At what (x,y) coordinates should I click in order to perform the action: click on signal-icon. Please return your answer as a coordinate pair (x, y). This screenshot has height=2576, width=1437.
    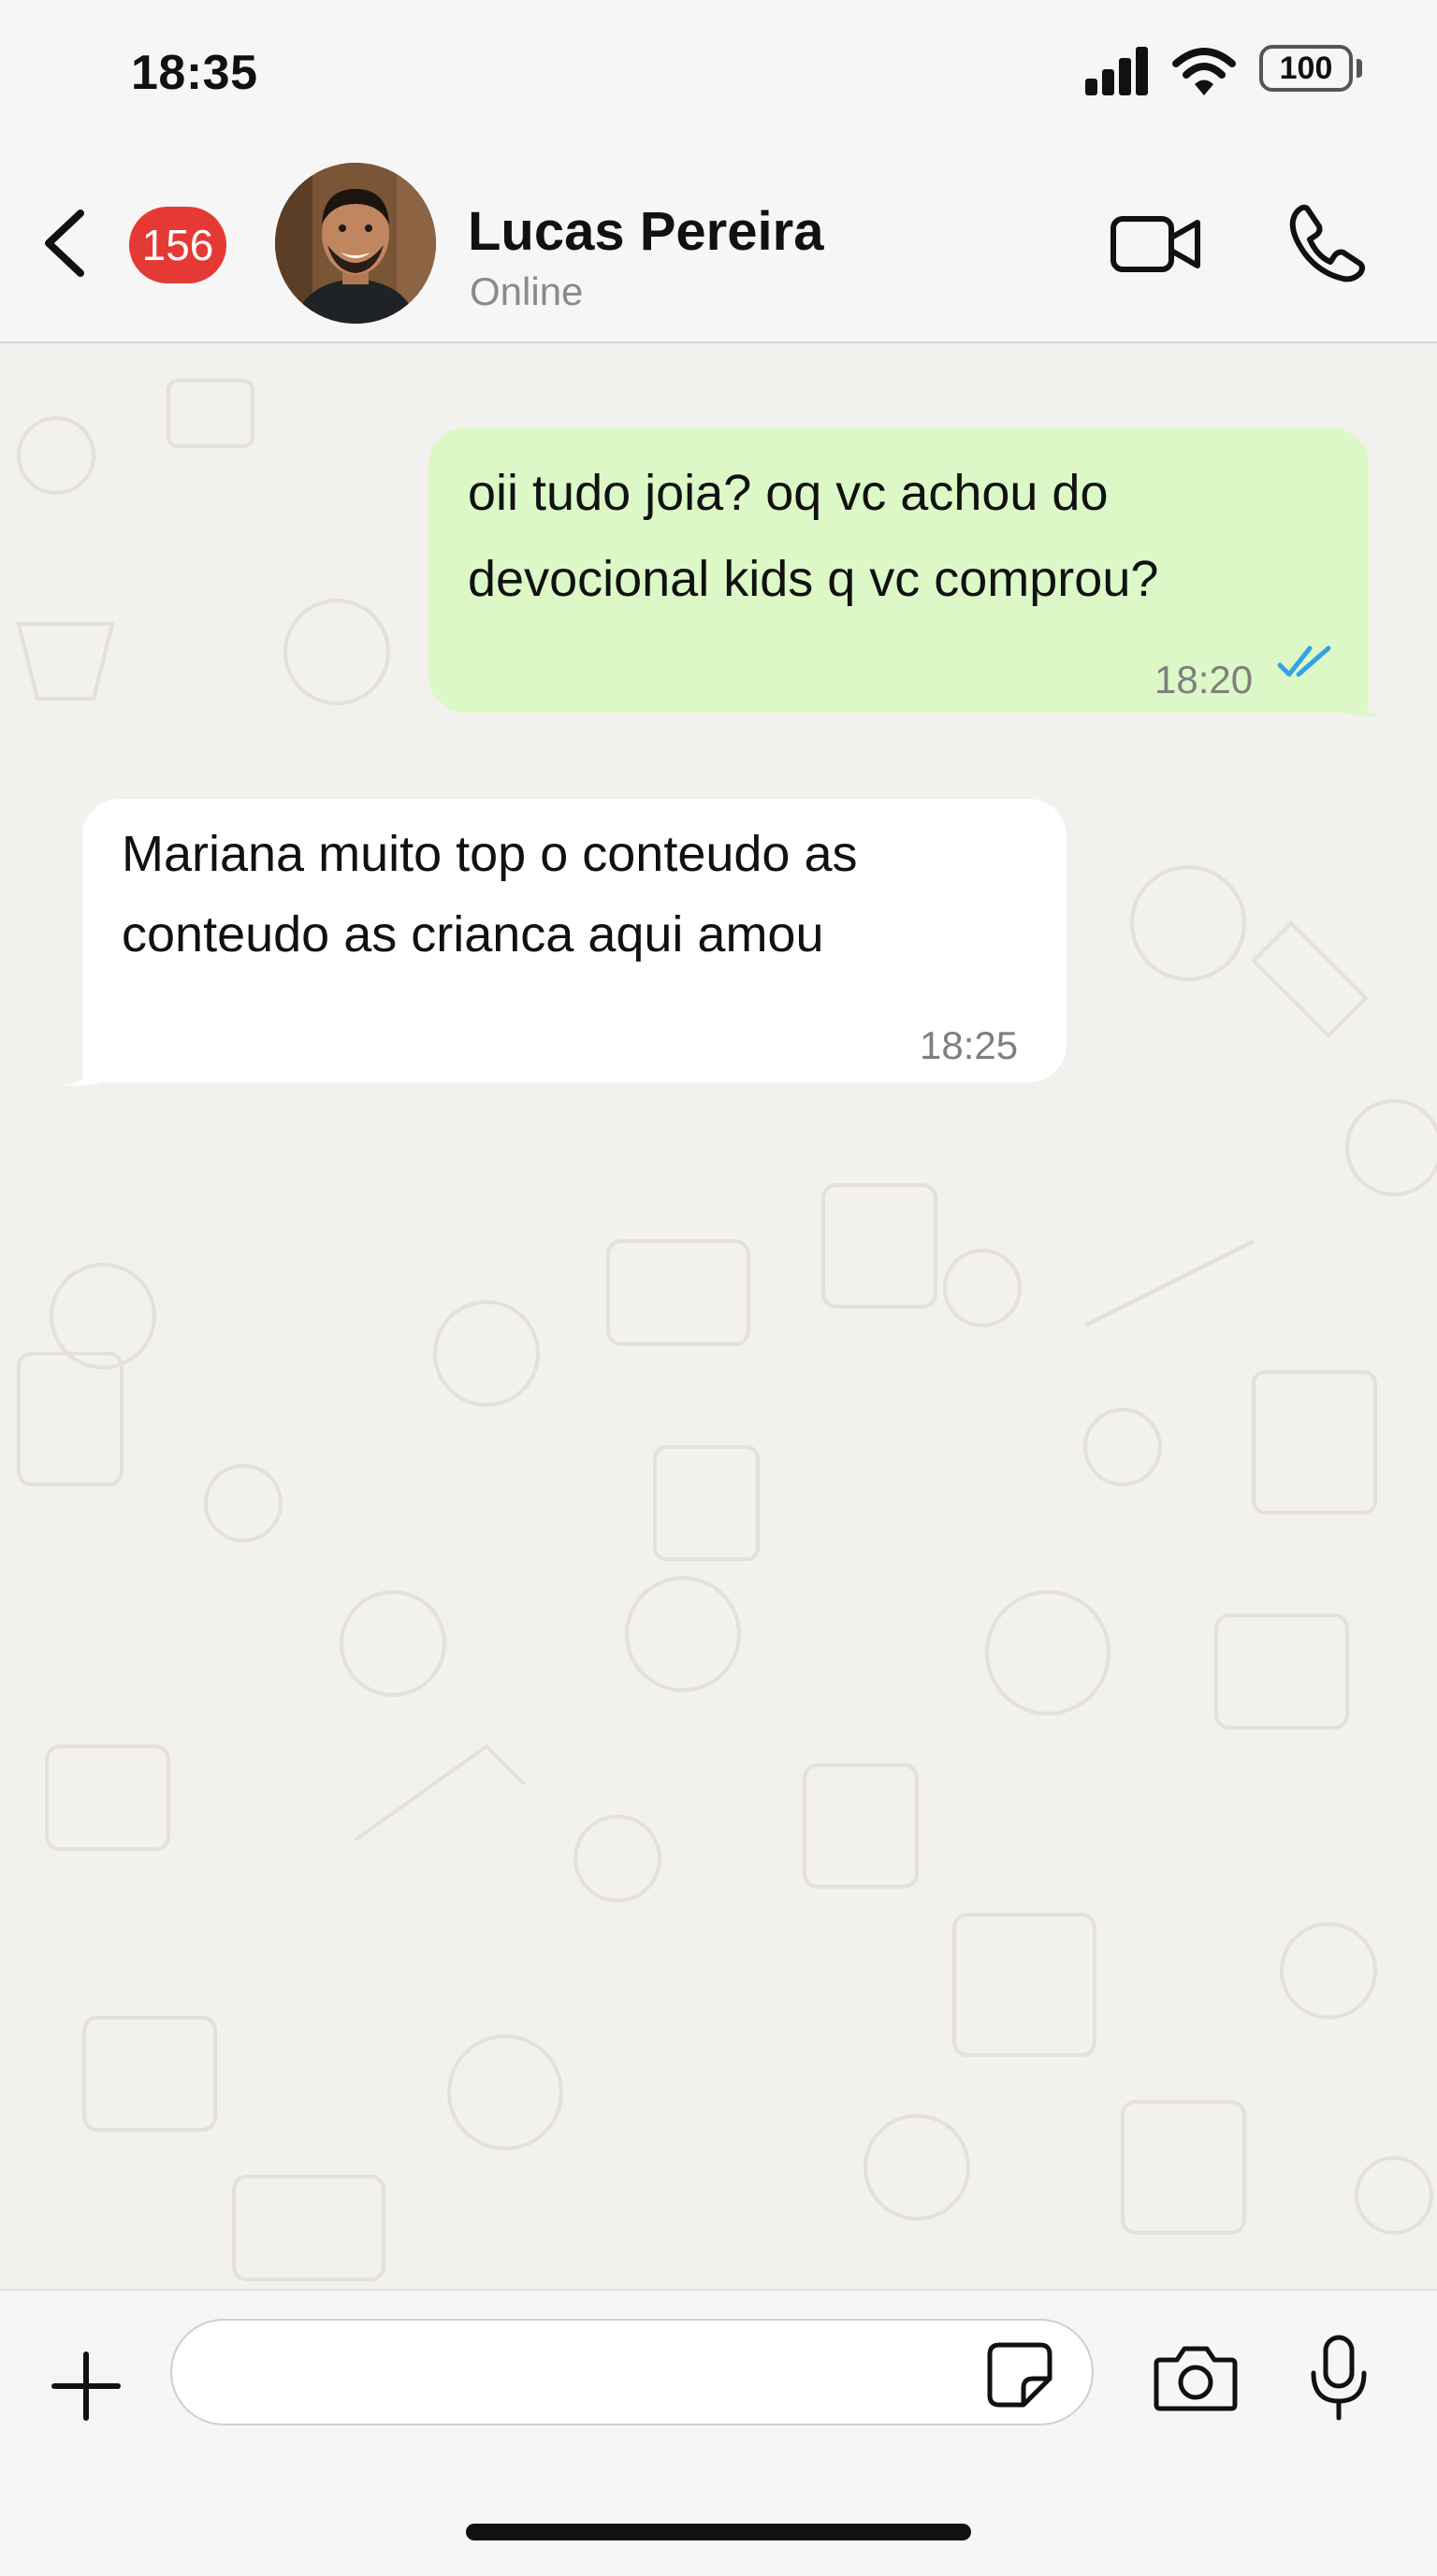
    Looking at the image, I should click on (1118, 71).